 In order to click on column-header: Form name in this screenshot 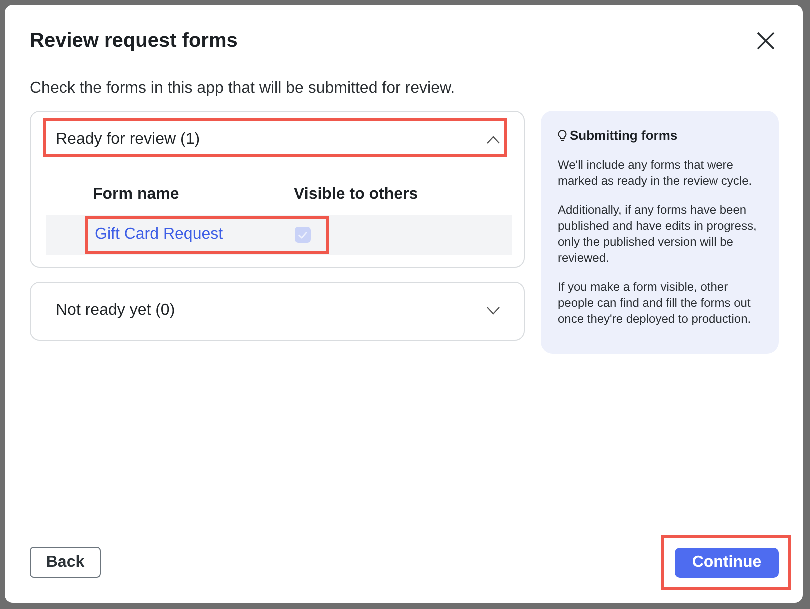, I will do `click(136, 195)`.